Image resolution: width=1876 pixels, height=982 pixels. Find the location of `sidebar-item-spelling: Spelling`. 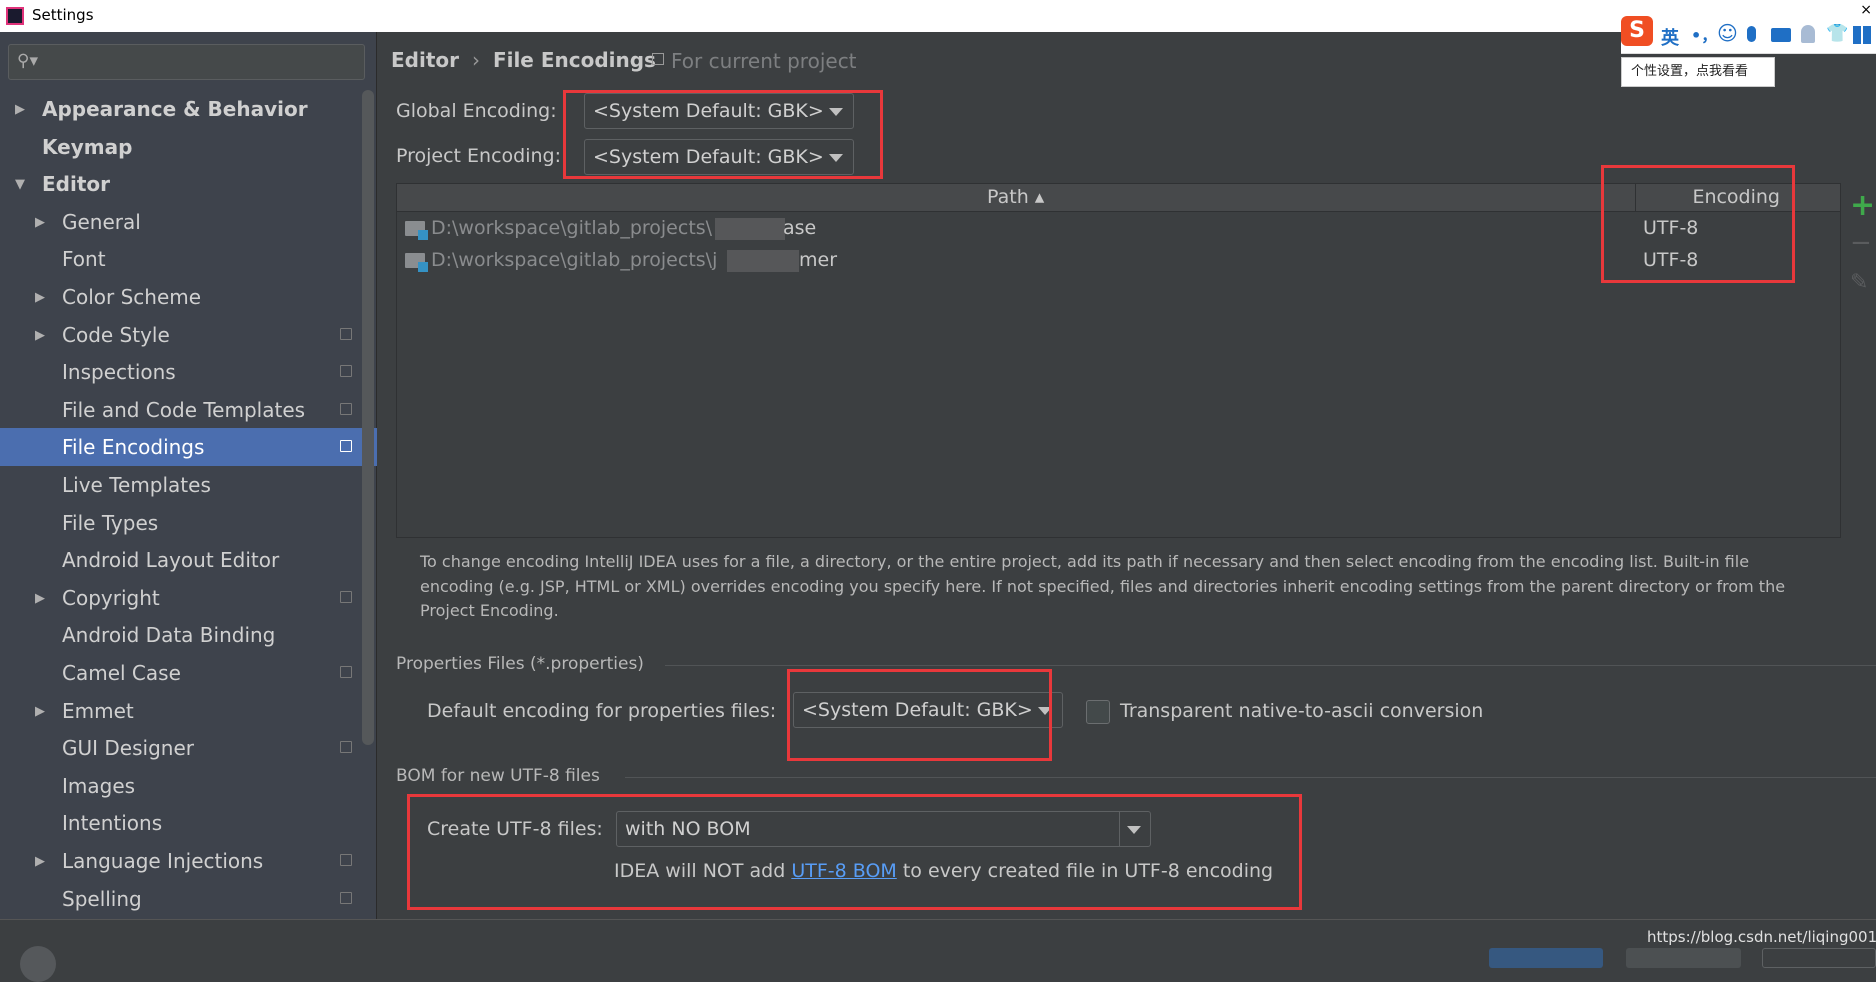

sidebar-item-spelling: Spelling is located at coordinates (188, 899).